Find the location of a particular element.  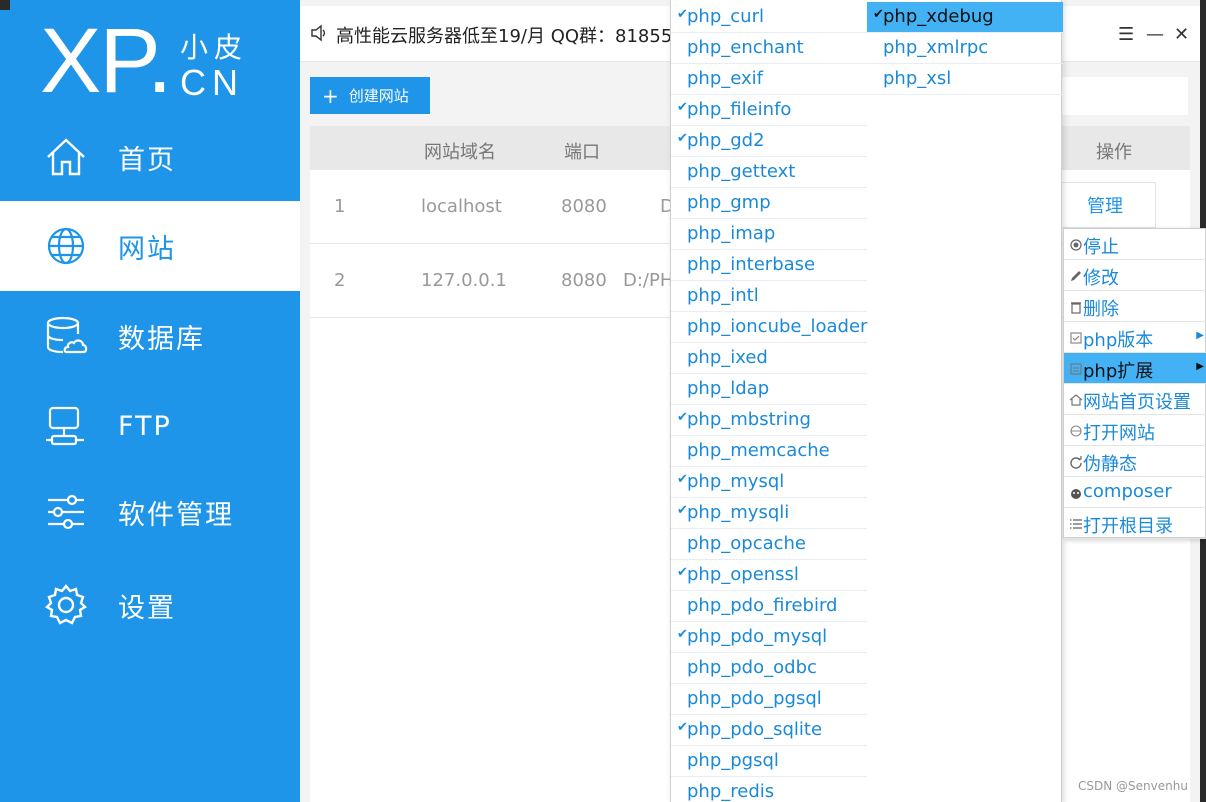

extension-item-php-mysqli: ✔ php_mysqli is located at coordinates (769, 513).